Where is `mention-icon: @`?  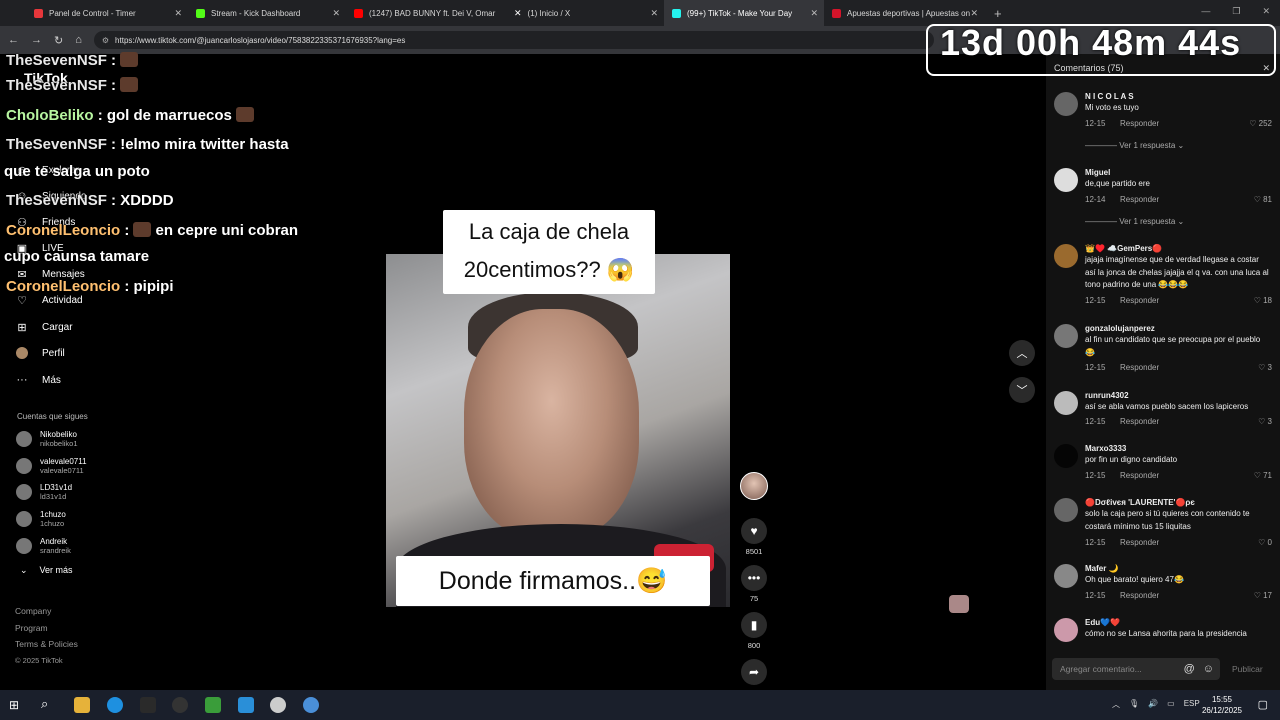 mention-icon: @ is located at coordinates (1189, 669).